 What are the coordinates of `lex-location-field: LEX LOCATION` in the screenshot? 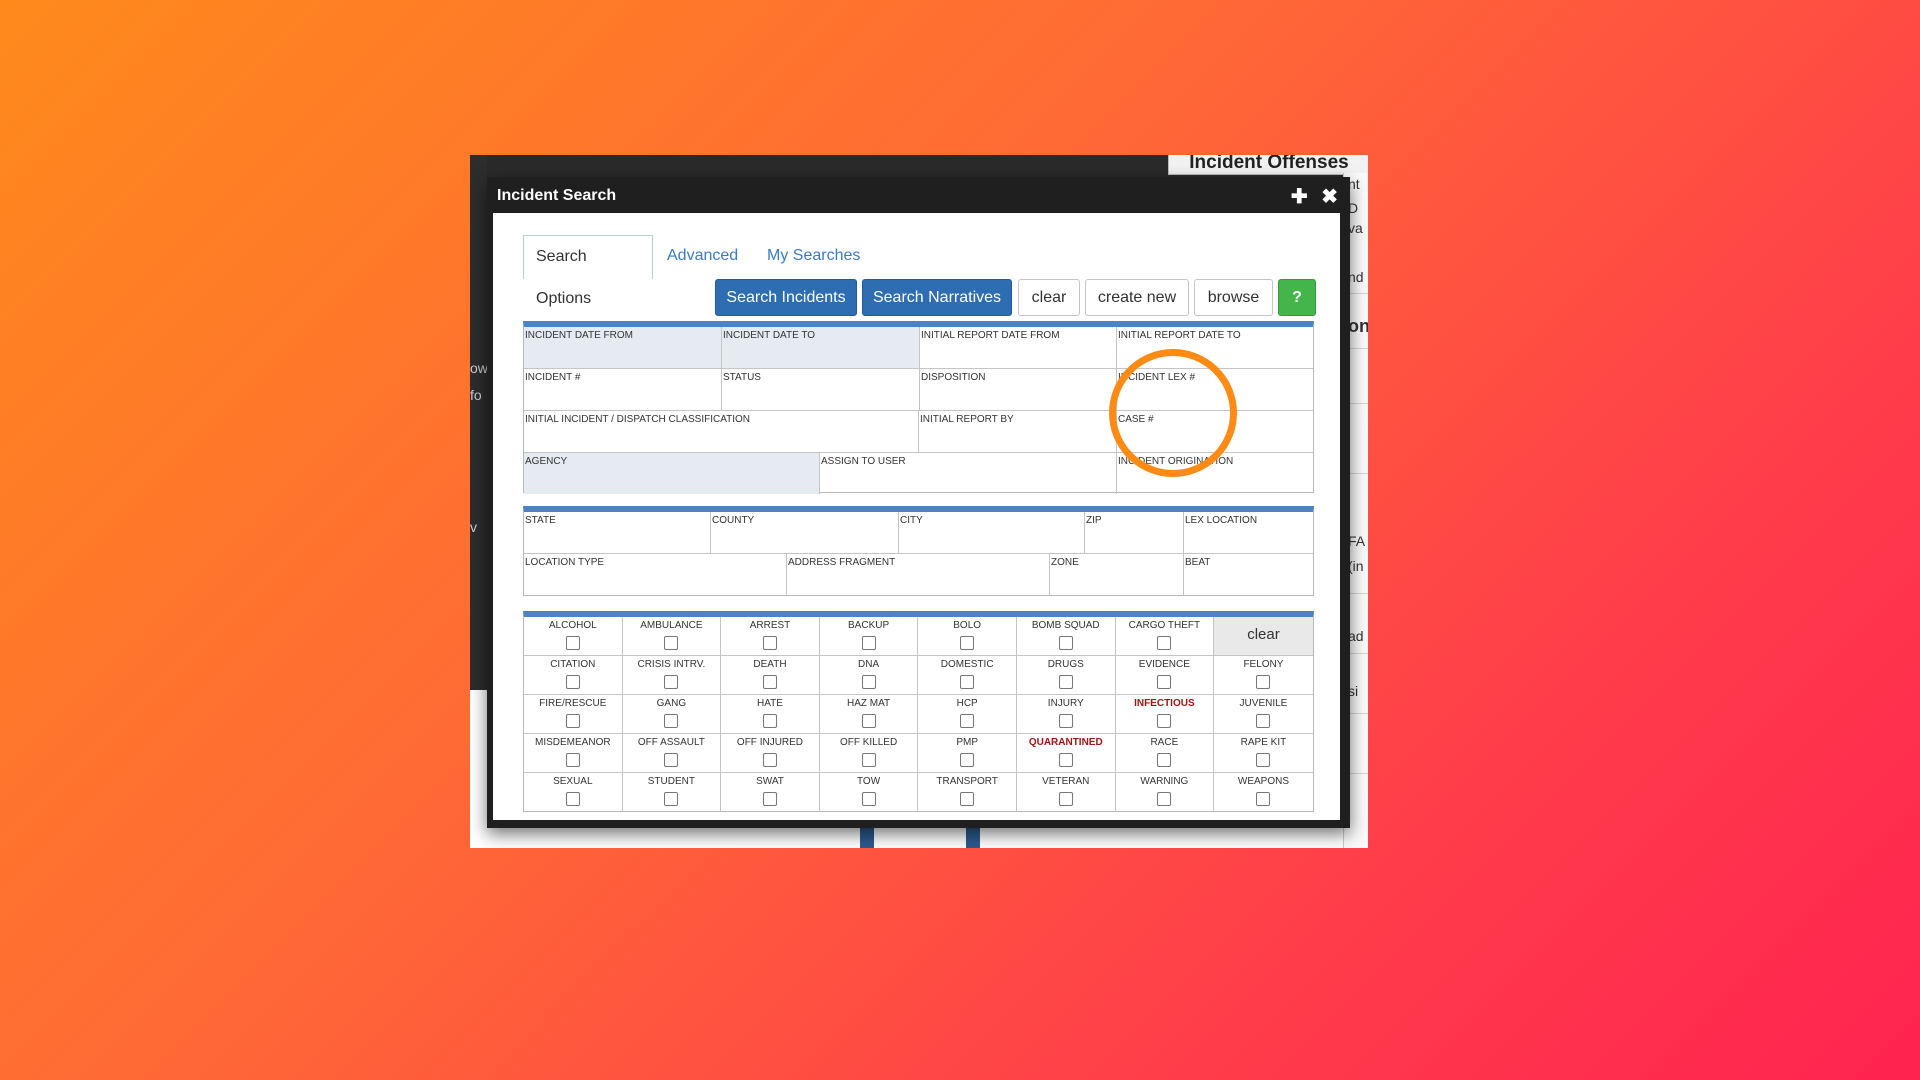 It's located at (1248, 532).